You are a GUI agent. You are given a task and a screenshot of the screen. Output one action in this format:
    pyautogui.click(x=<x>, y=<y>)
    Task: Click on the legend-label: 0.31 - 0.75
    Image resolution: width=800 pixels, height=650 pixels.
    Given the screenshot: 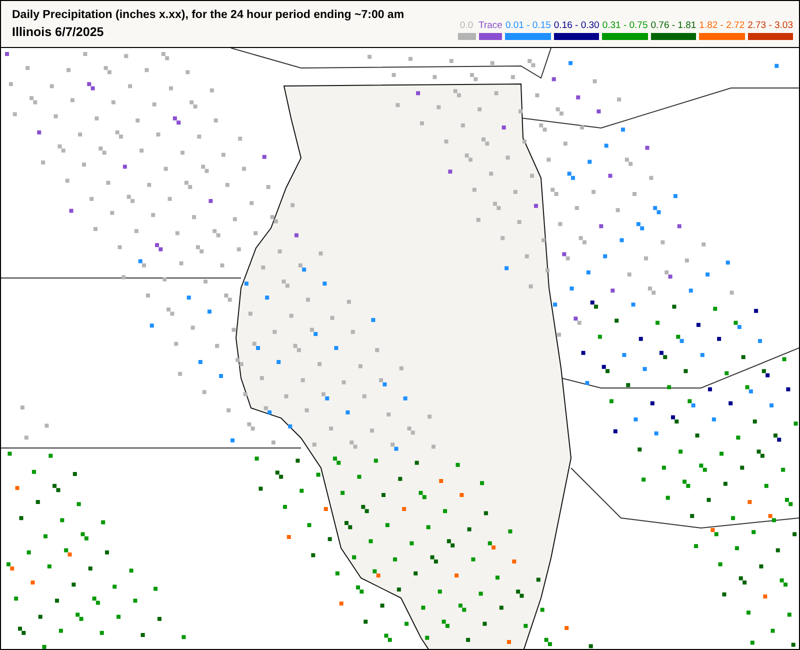 What is the action you would take?
    pyautogui.click(x=625, y=25)
    